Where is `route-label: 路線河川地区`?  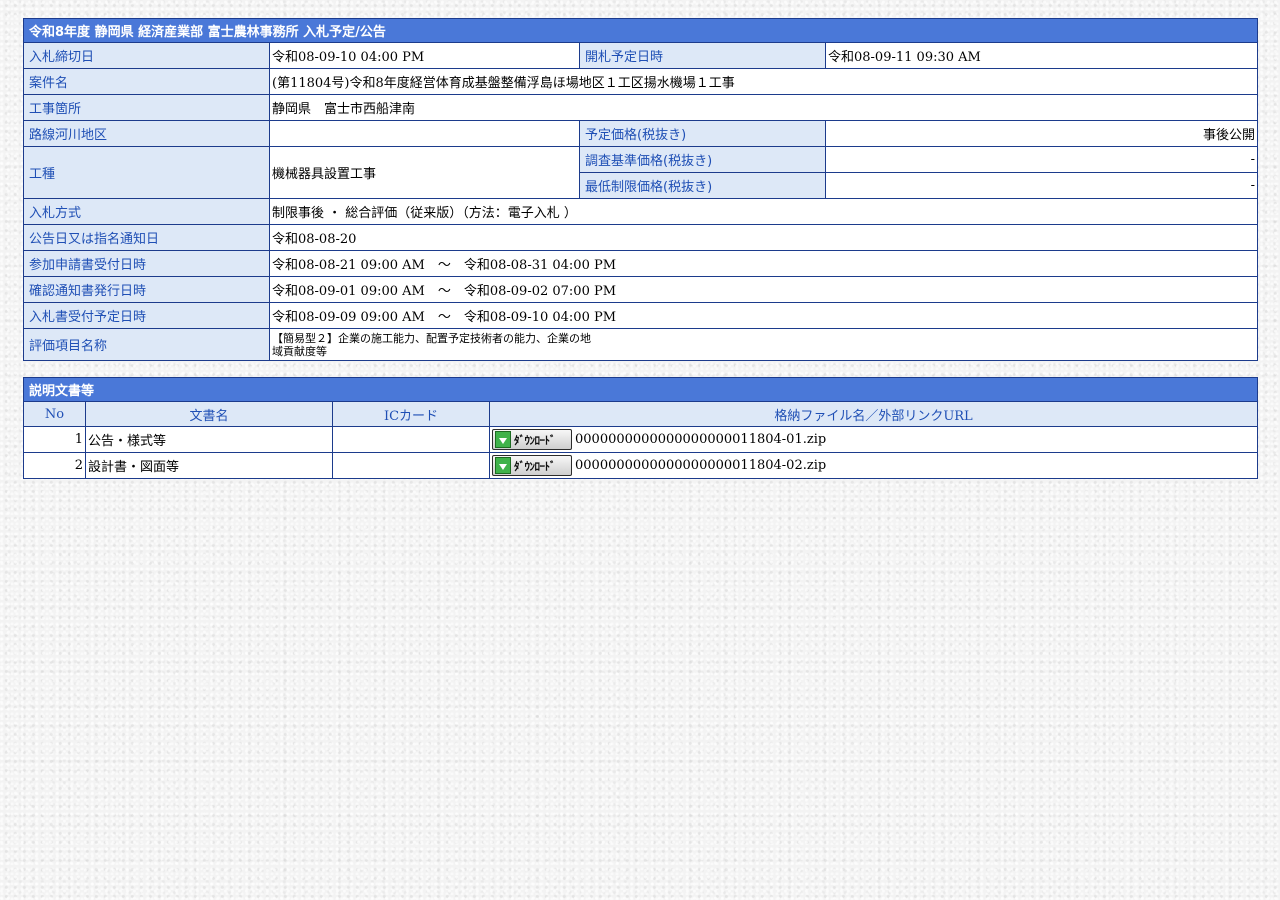
route-label: 路線河川地区 is located at coordinates (146, 133).